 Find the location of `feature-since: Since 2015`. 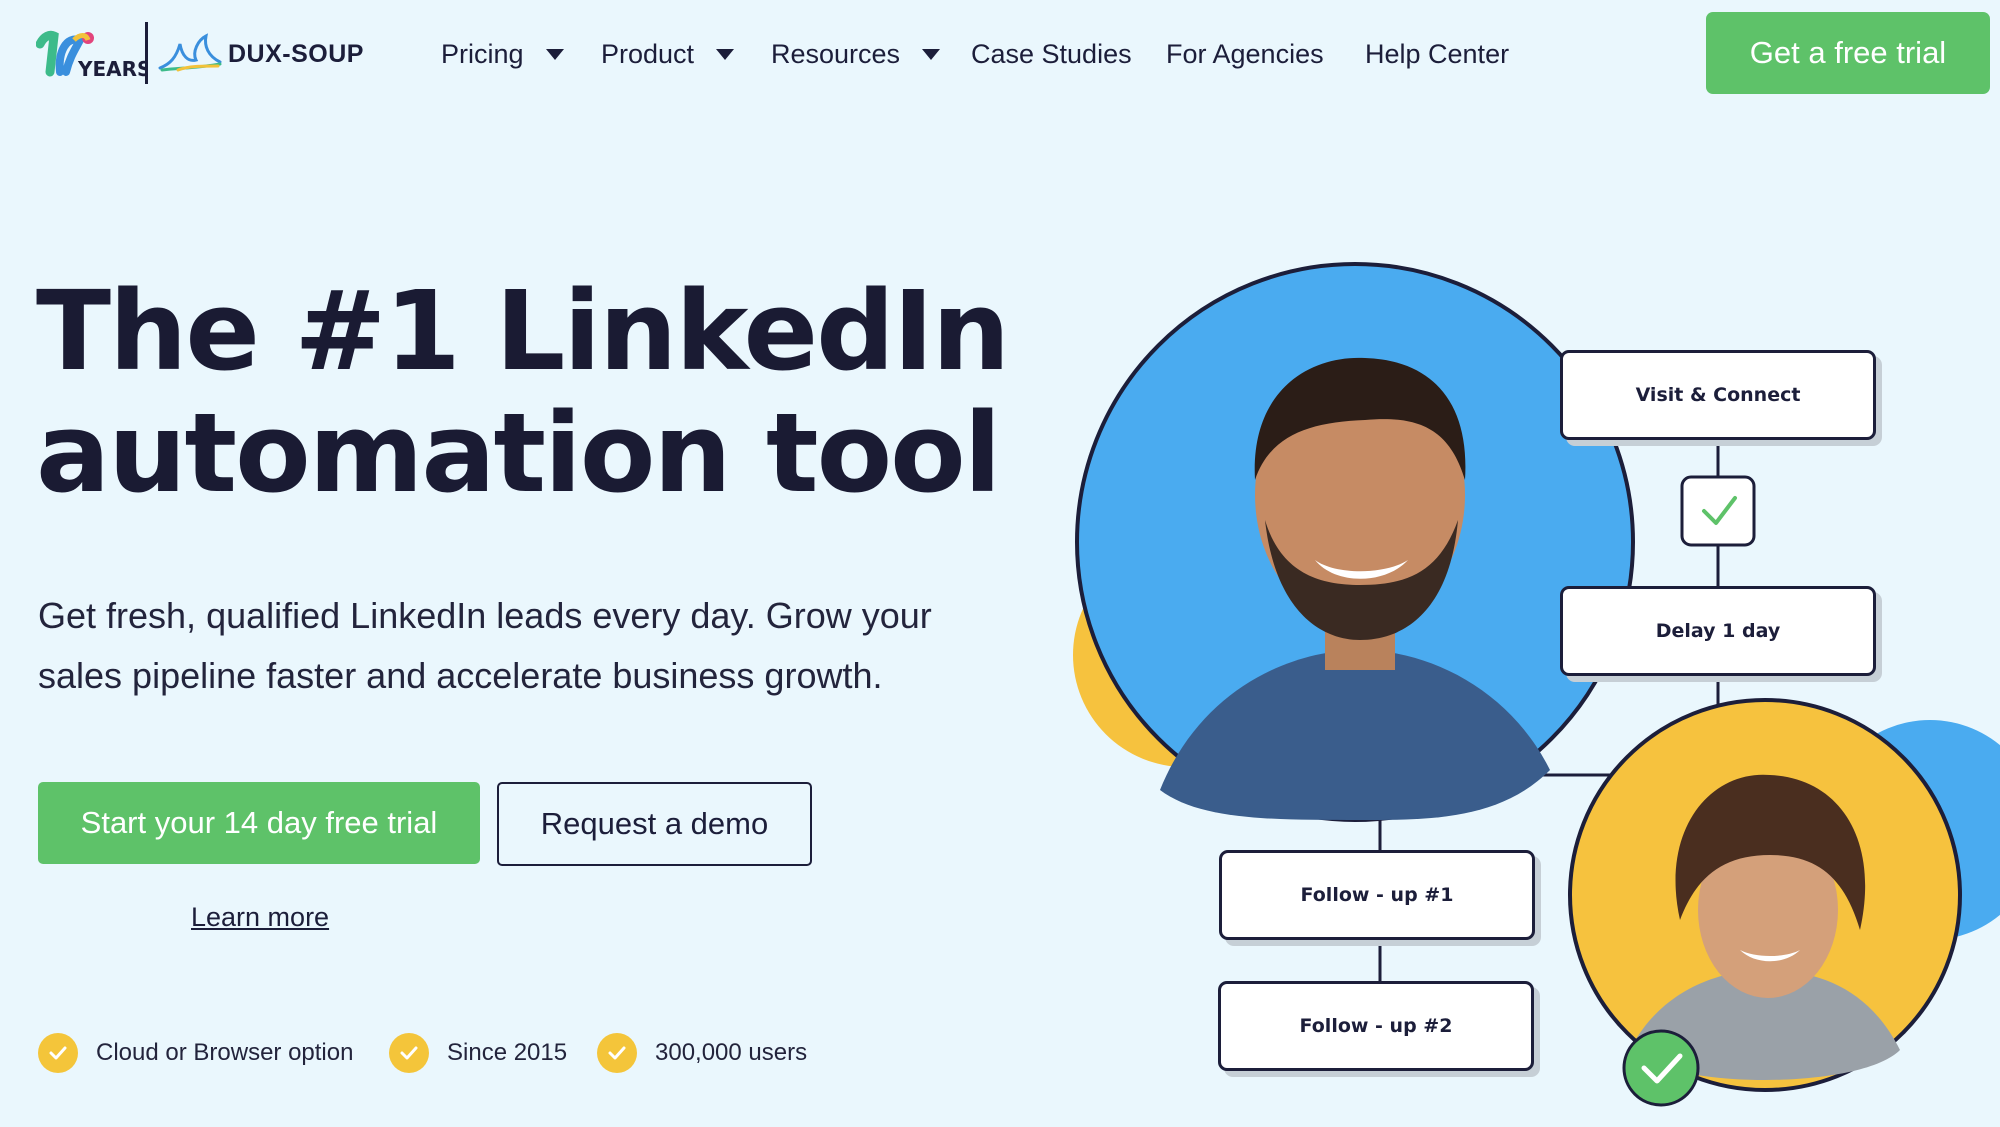

feature-since: Since 2015 is located at coordinates (478, 1053).